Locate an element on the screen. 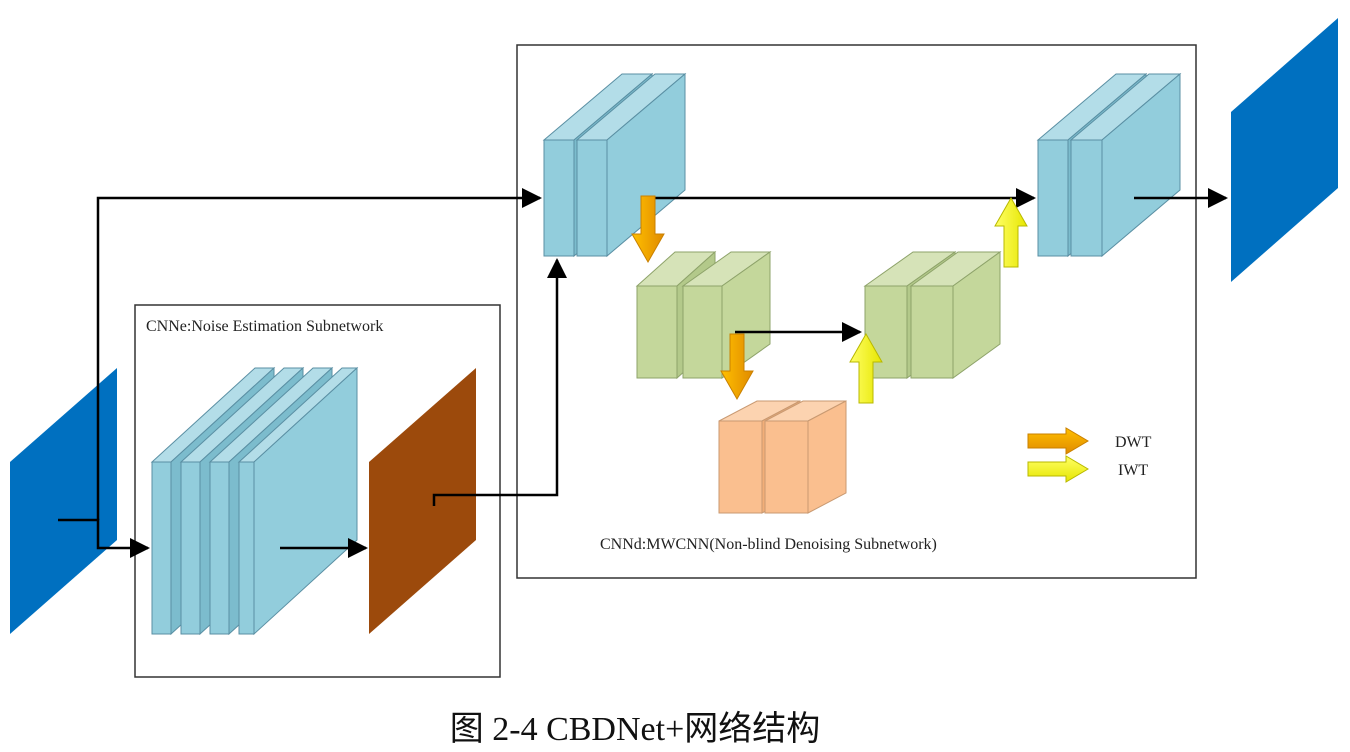  cnnd-encoder-top is located at coordinates (614, 165).